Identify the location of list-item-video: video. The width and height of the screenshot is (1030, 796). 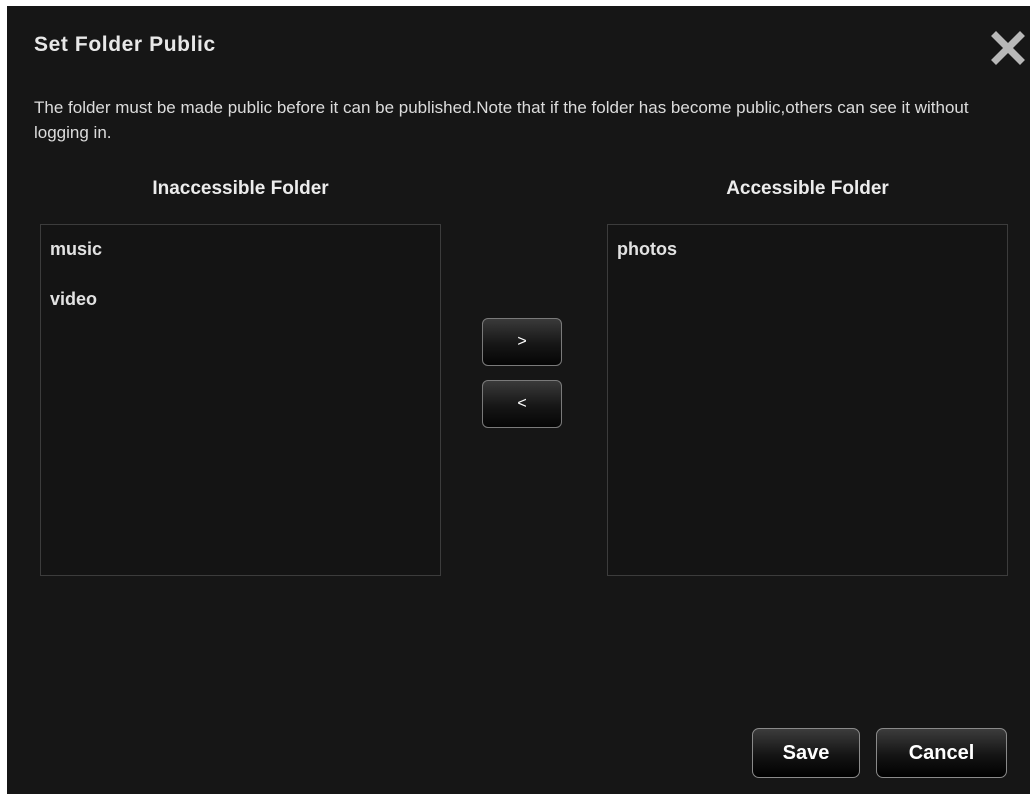
(240, 299).